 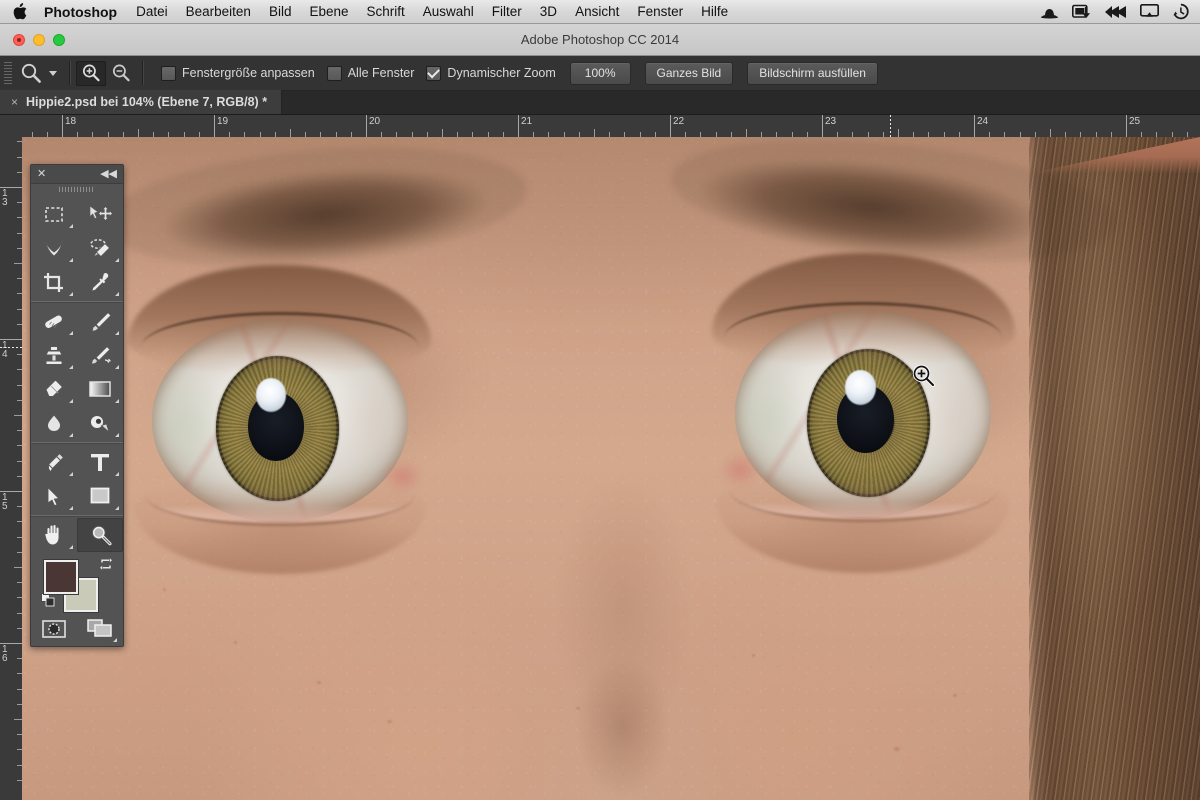 What do you see at coordinates (59, 39) in the screenshot?
I see `zoom-button` at bounding box center [59, 39].